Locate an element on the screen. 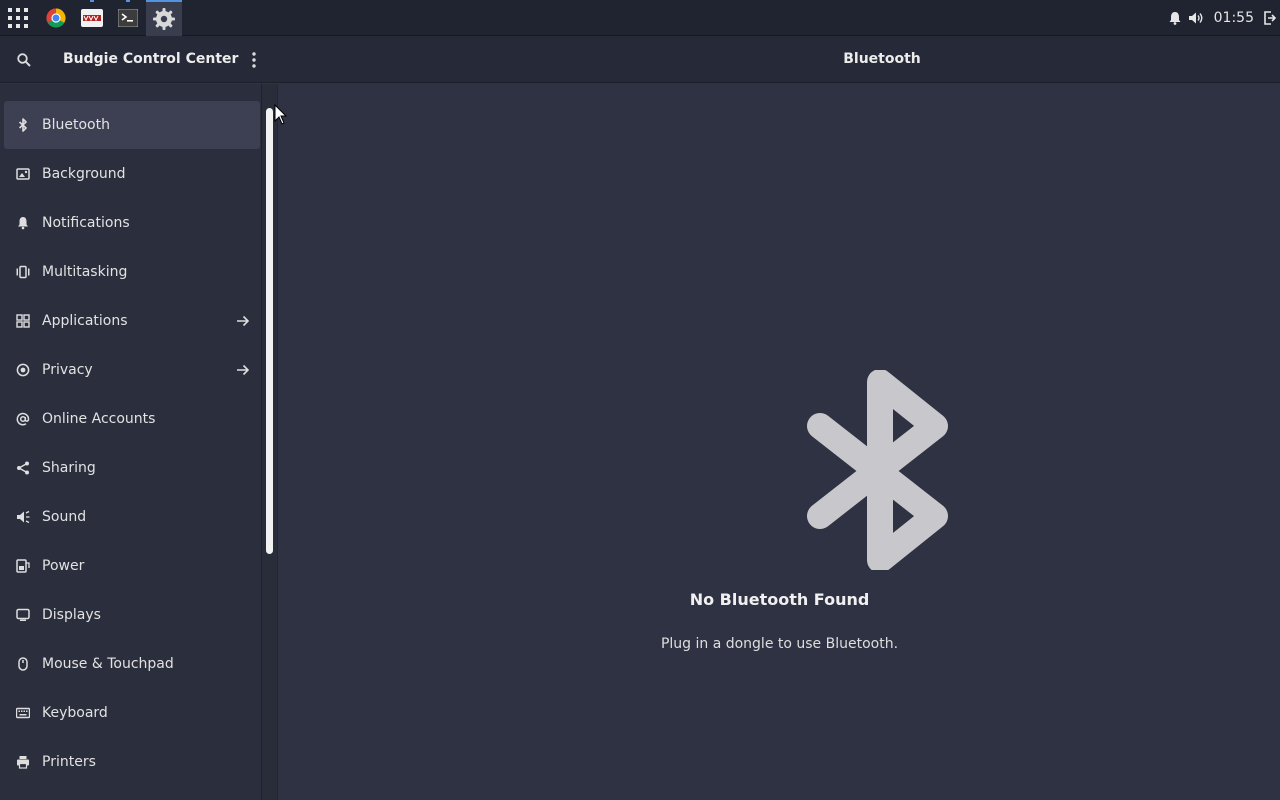  chrome-icon is located at coordinates (56, 18).